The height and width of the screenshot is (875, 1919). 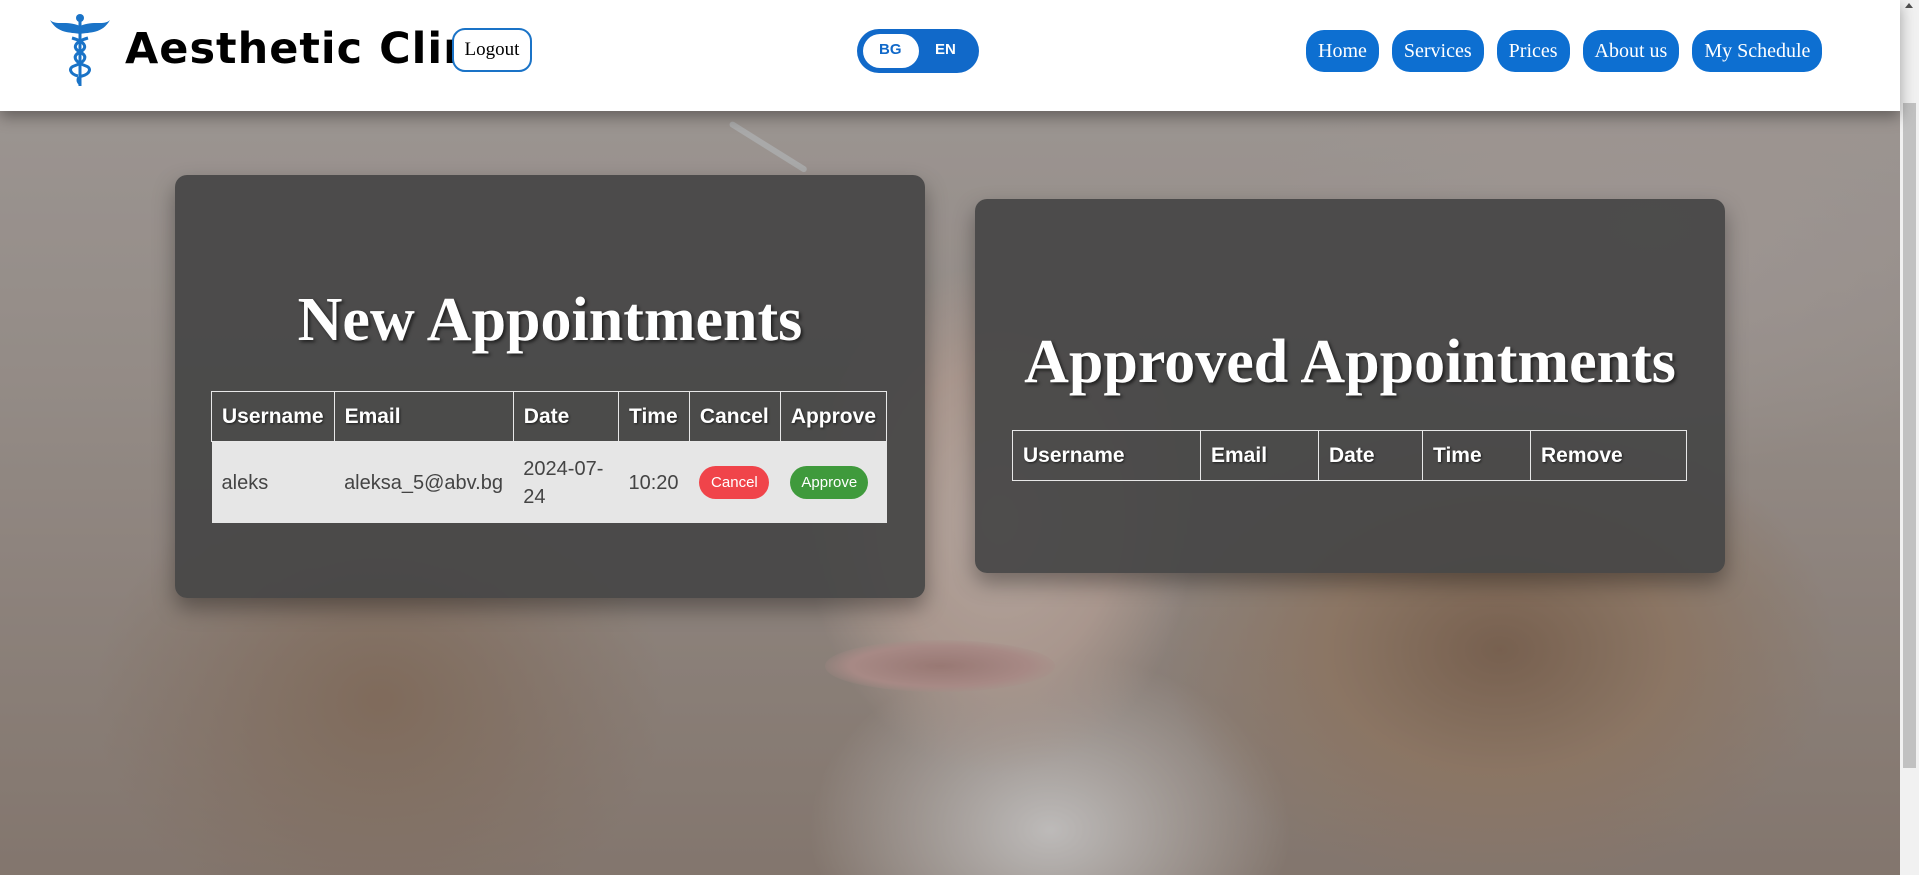 I want to click on nav-home-button: Home, so click(x=1342, y=51).